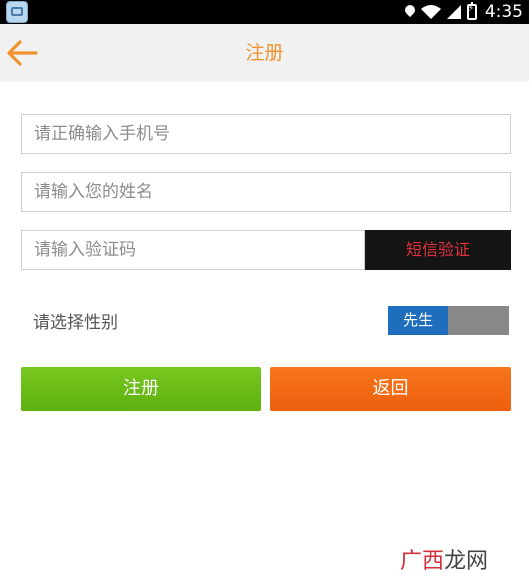 The height and width of the screenshot is (588, 529). What do you see at coordinates (17, 12) in the screenshot?
I see `app-notification-icon` at bounding box center [17, 12].